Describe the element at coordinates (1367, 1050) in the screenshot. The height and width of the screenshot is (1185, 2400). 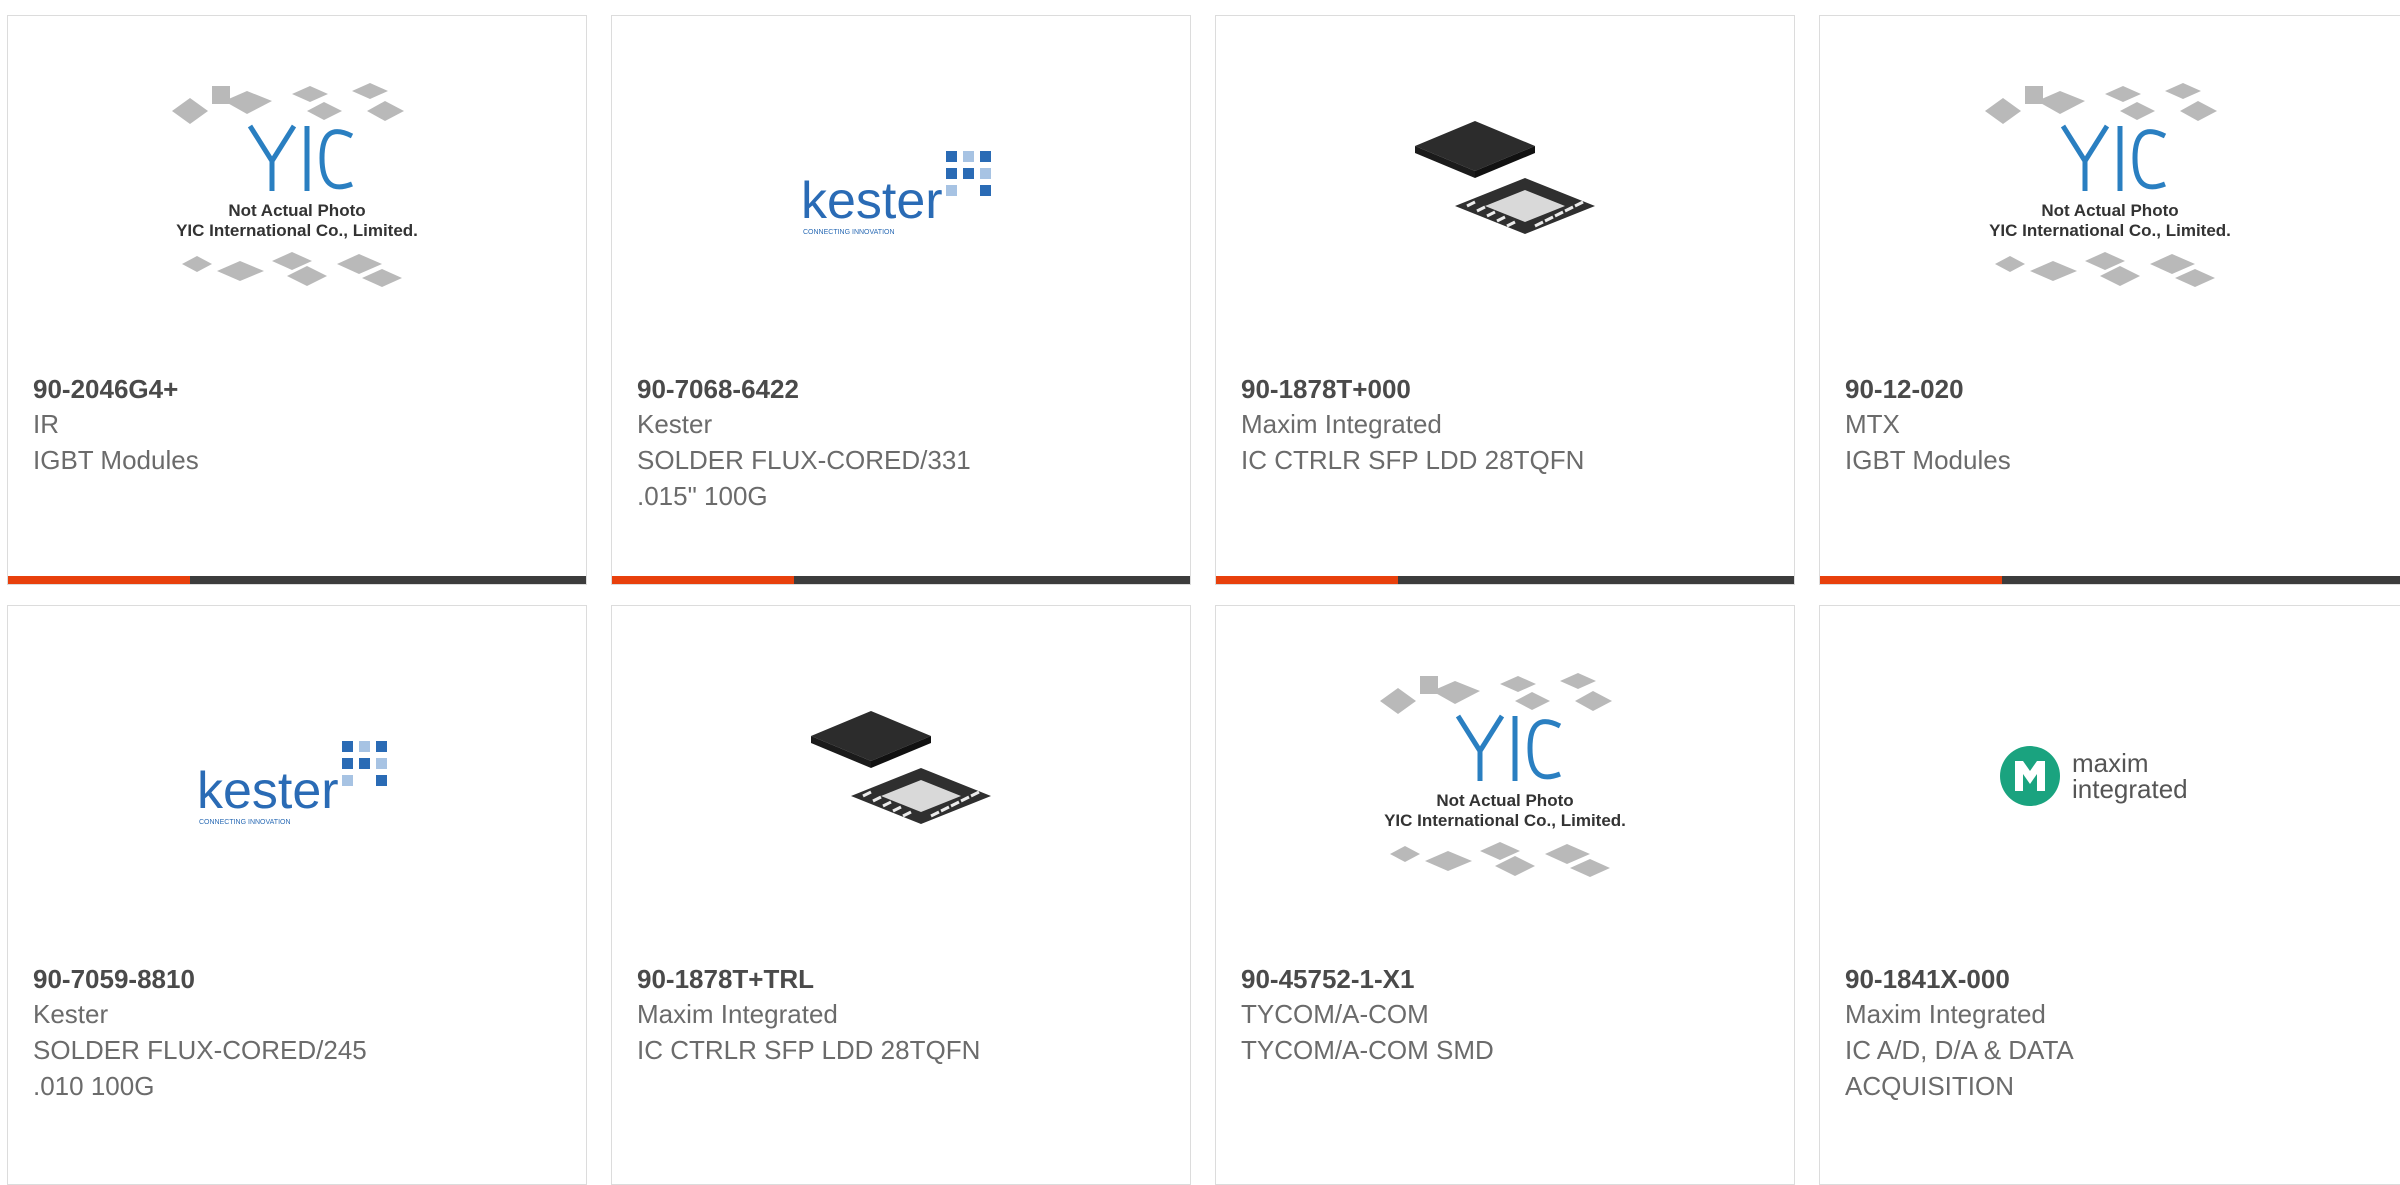
I see `description: TYCOM/A-COM SMD` at that location.